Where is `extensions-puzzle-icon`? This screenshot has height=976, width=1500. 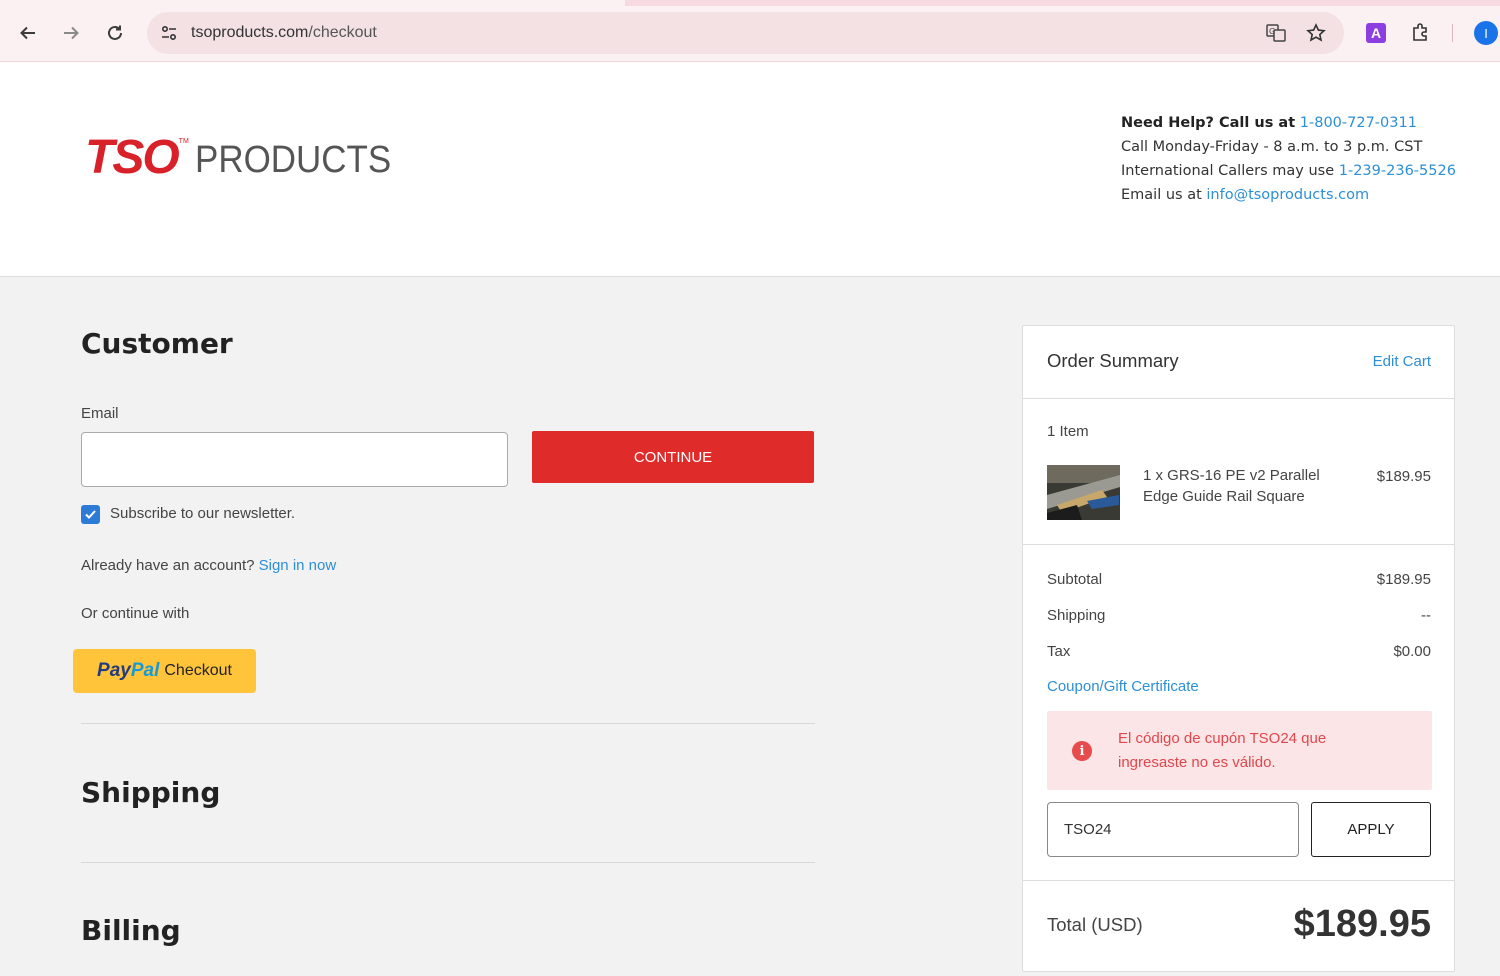 extensions-puzzle-icon is located at coordinates (1421, 32).